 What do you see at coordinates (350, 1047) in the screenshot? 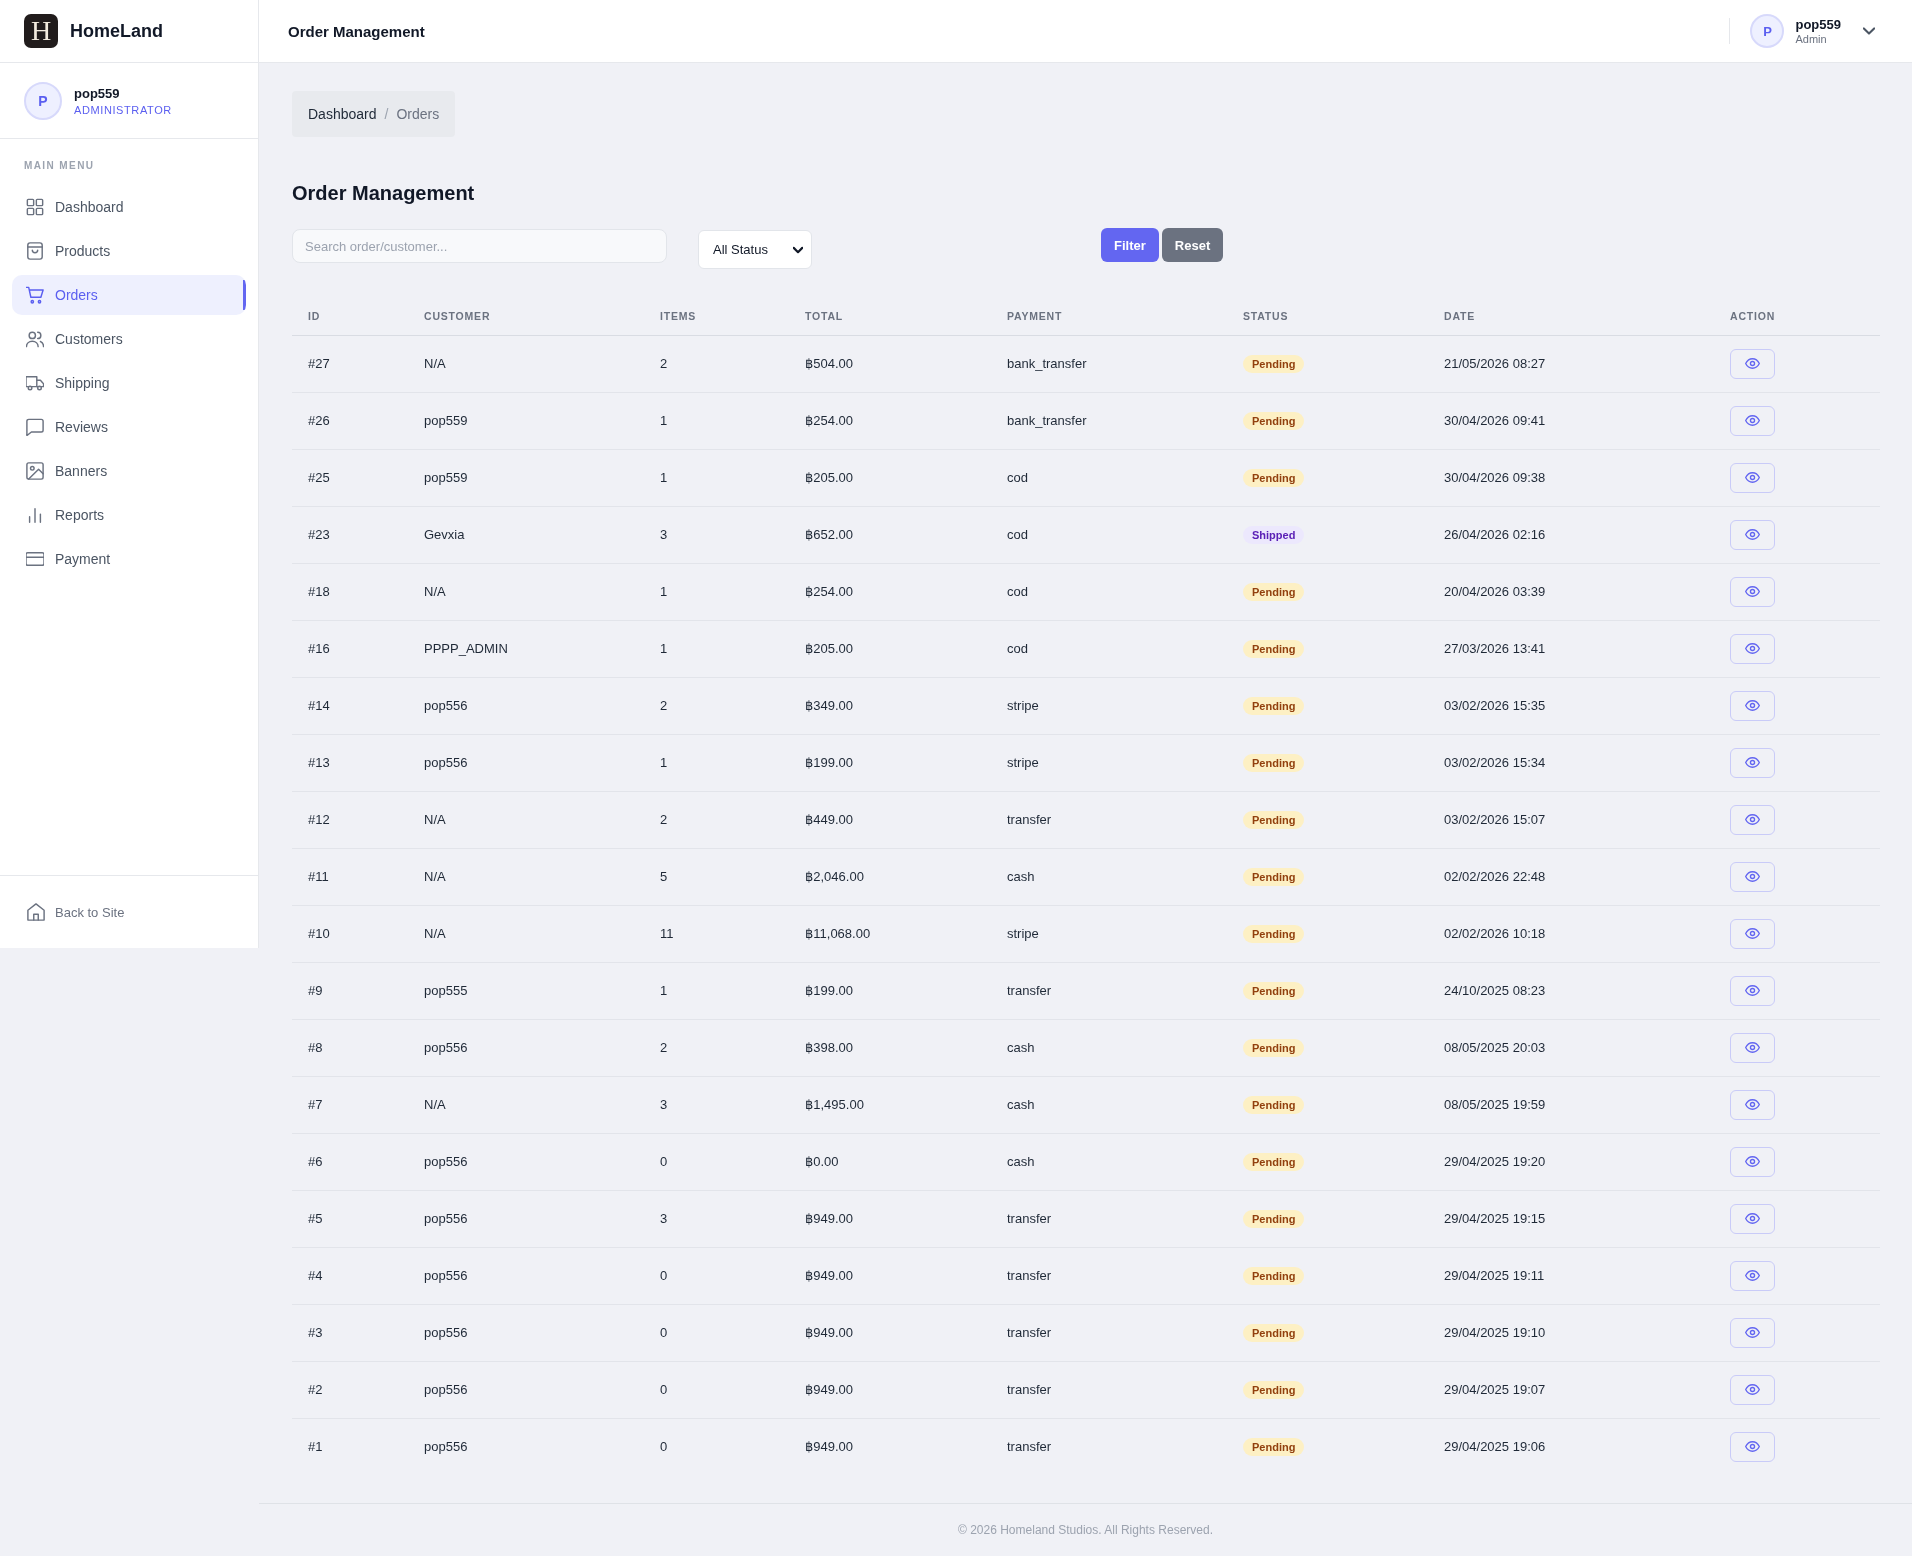
I see `order-id-cell: #8` at bounding box center [350, 1047].